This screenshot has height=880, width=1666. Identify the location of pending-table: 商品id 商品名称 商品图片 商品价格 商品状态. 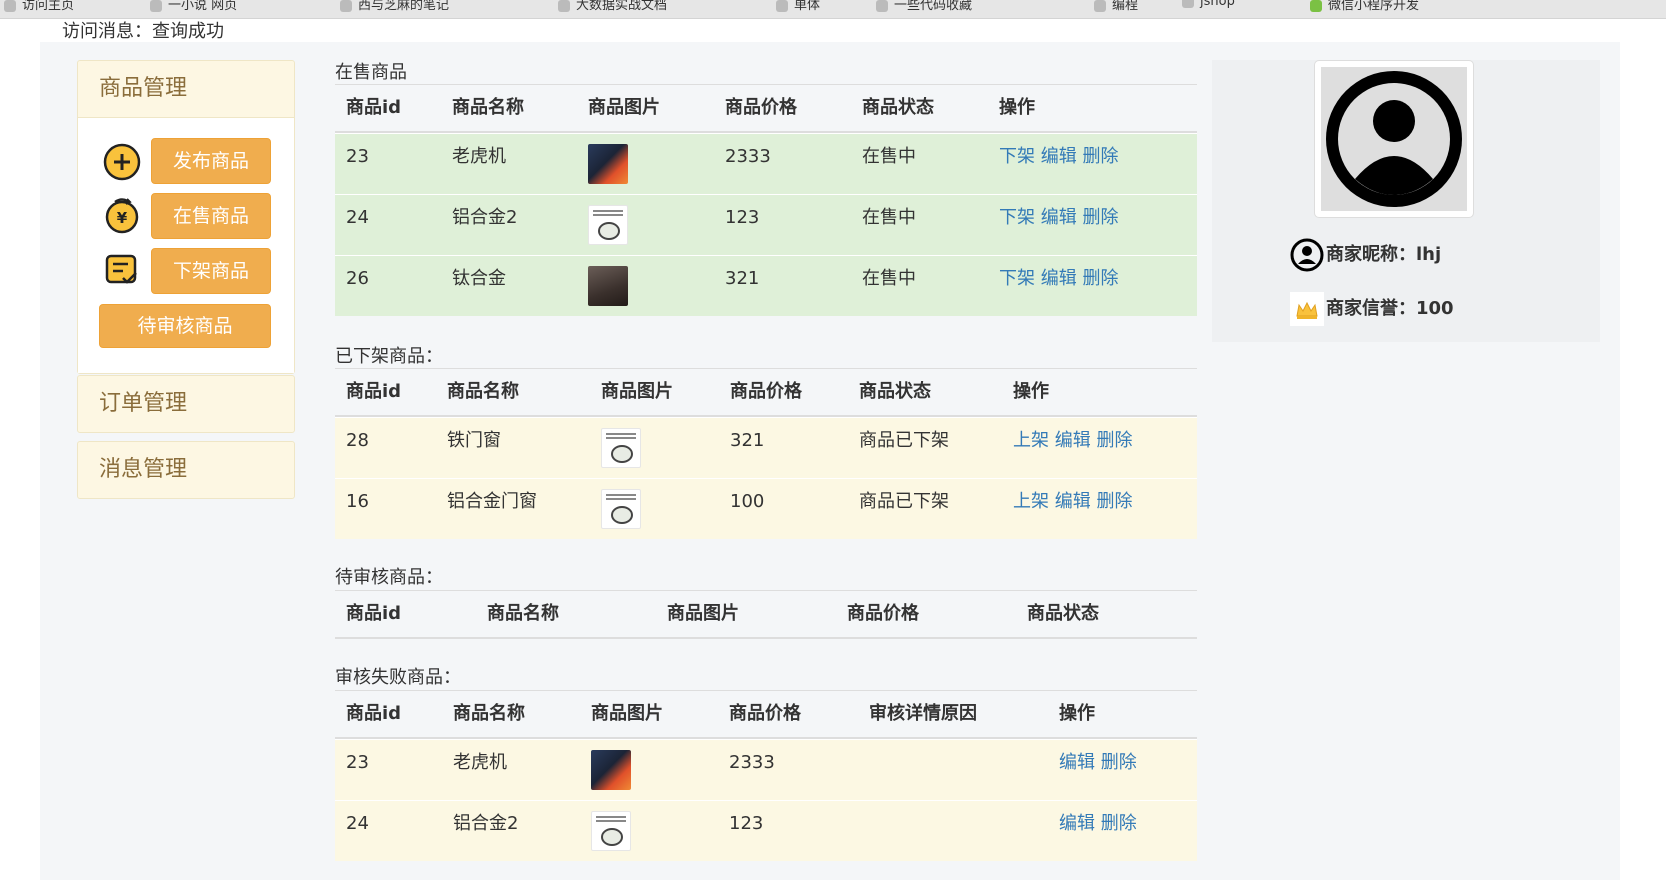
(766, 614).